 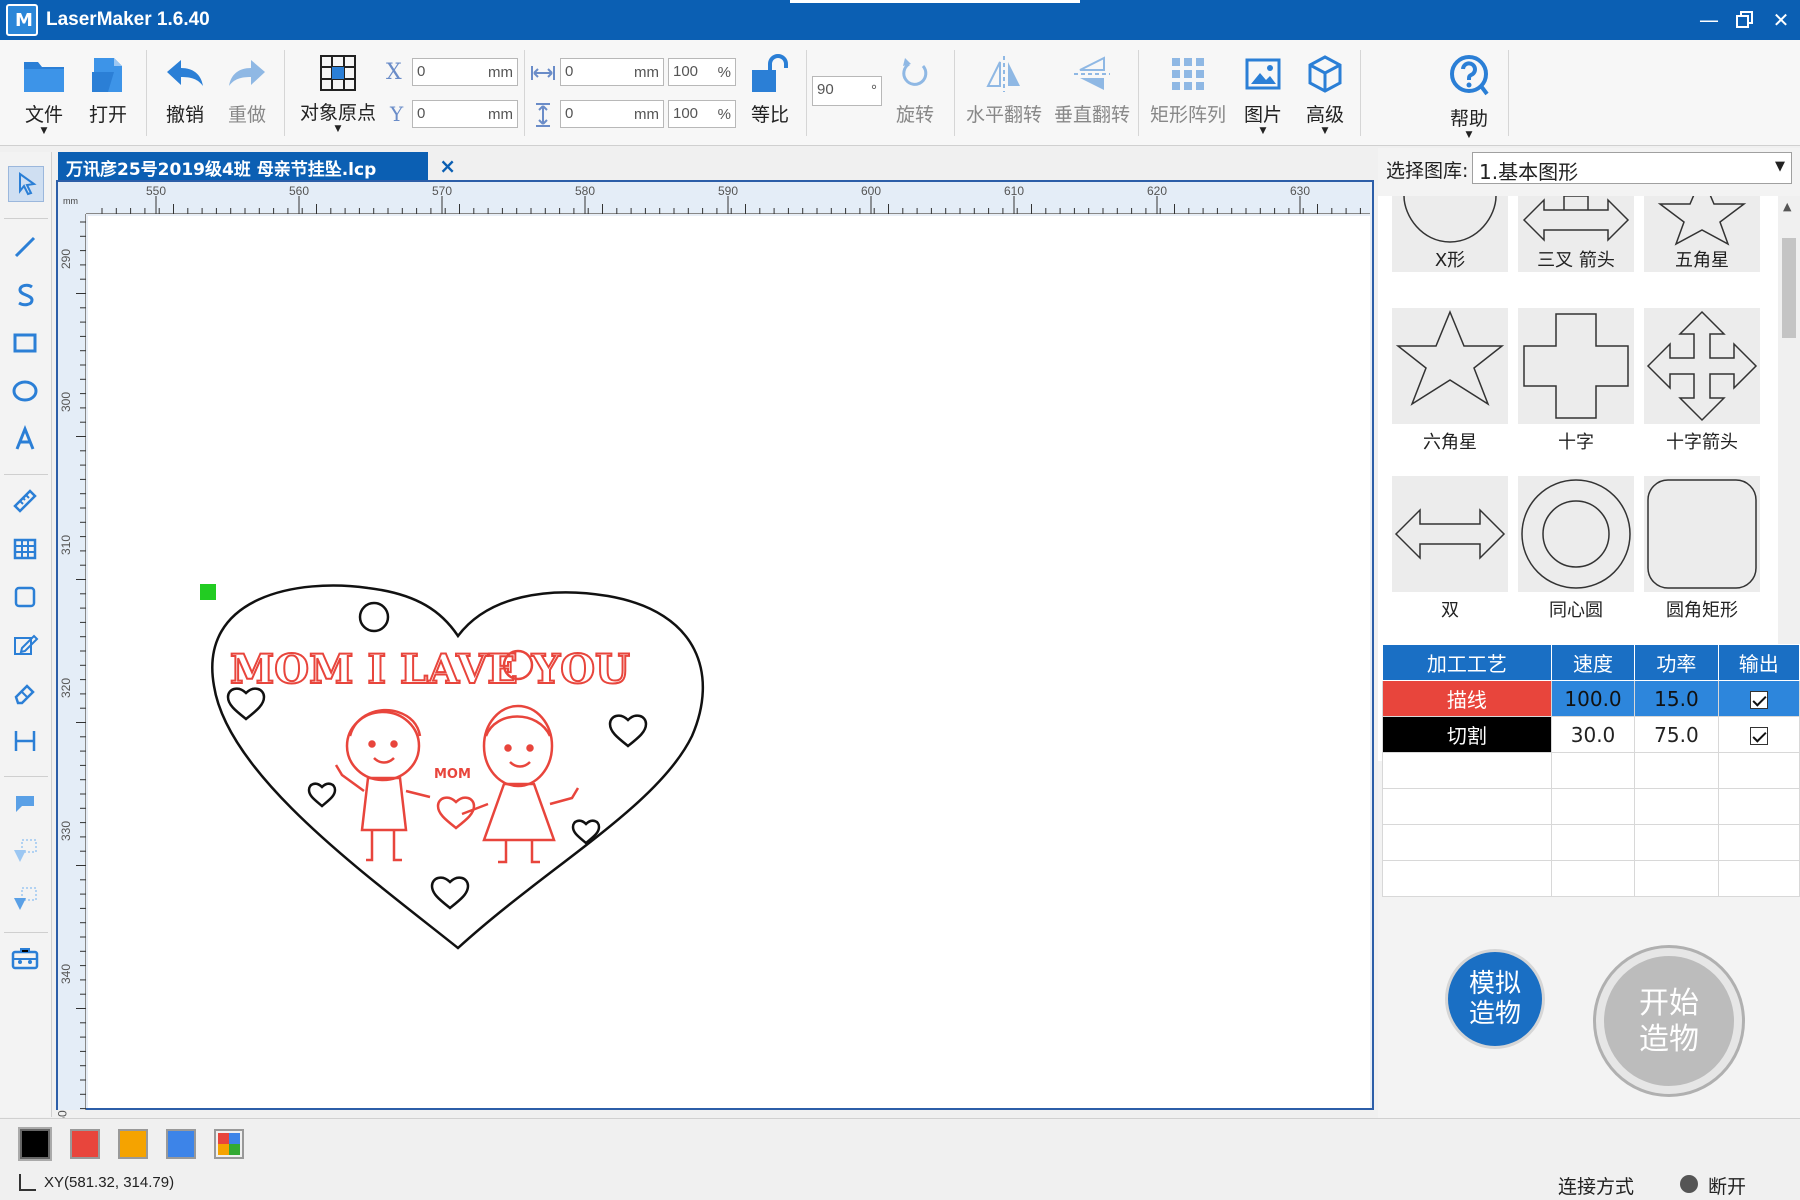 What do you see at coordinates (1576, 534) in the screenshot?
I see `shape-concentric-circle` at bounding box center [1576, 534].